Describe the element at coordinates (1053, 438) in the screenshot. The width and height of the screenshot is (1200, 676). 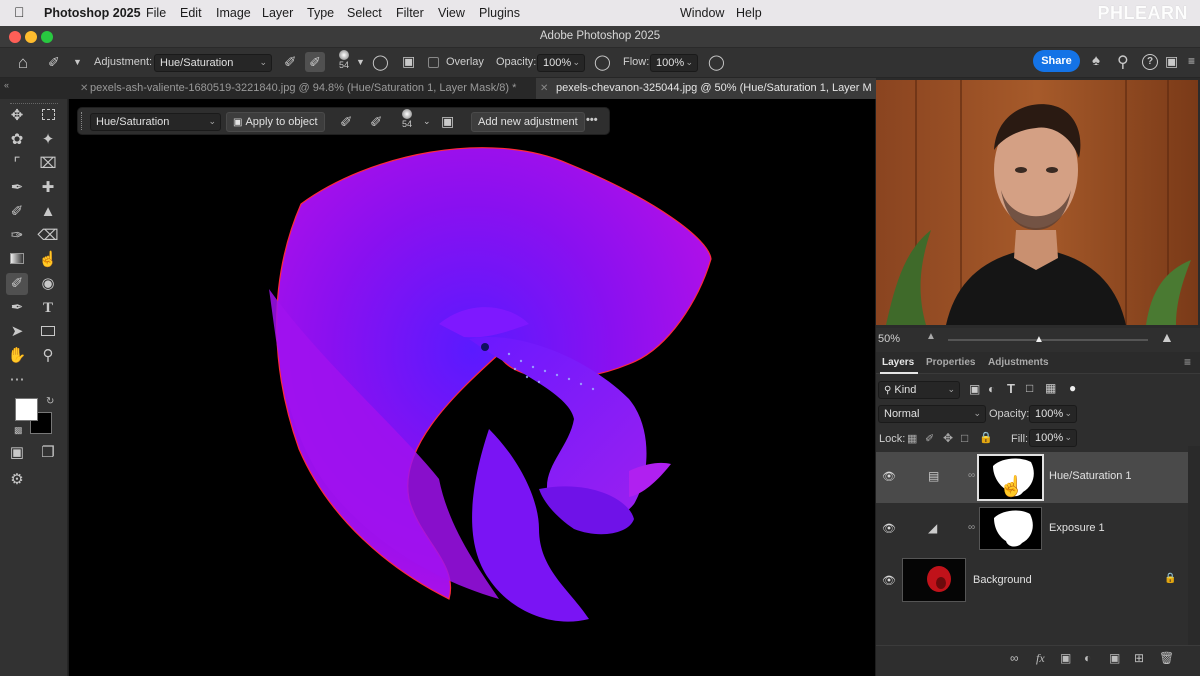
I see `fill-field: 100% ⌄` at that location.